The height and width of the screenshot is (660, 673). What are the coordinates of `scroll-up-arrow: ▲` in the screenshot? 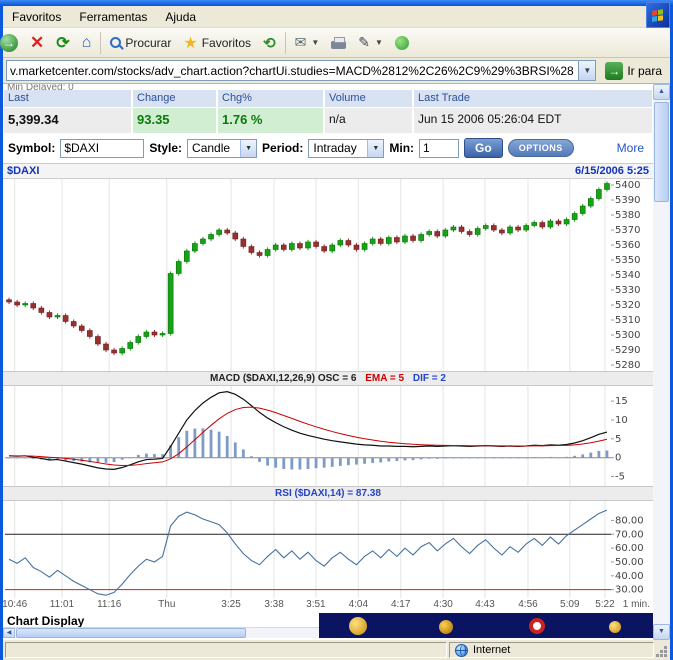 It's located at (661, 92).